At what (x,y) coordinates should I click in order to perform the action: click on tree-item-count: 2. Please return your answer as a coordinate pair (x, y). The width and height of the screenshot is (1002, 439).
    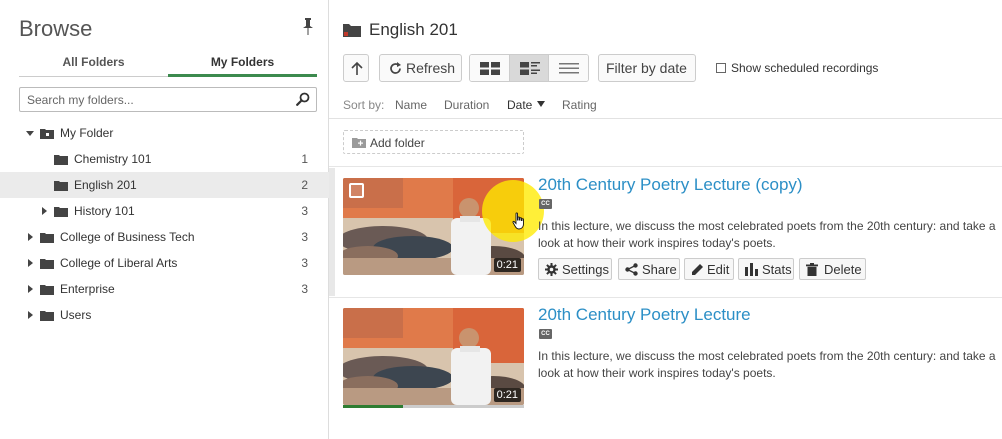
    Looking at the image, I should click on (304, 185).